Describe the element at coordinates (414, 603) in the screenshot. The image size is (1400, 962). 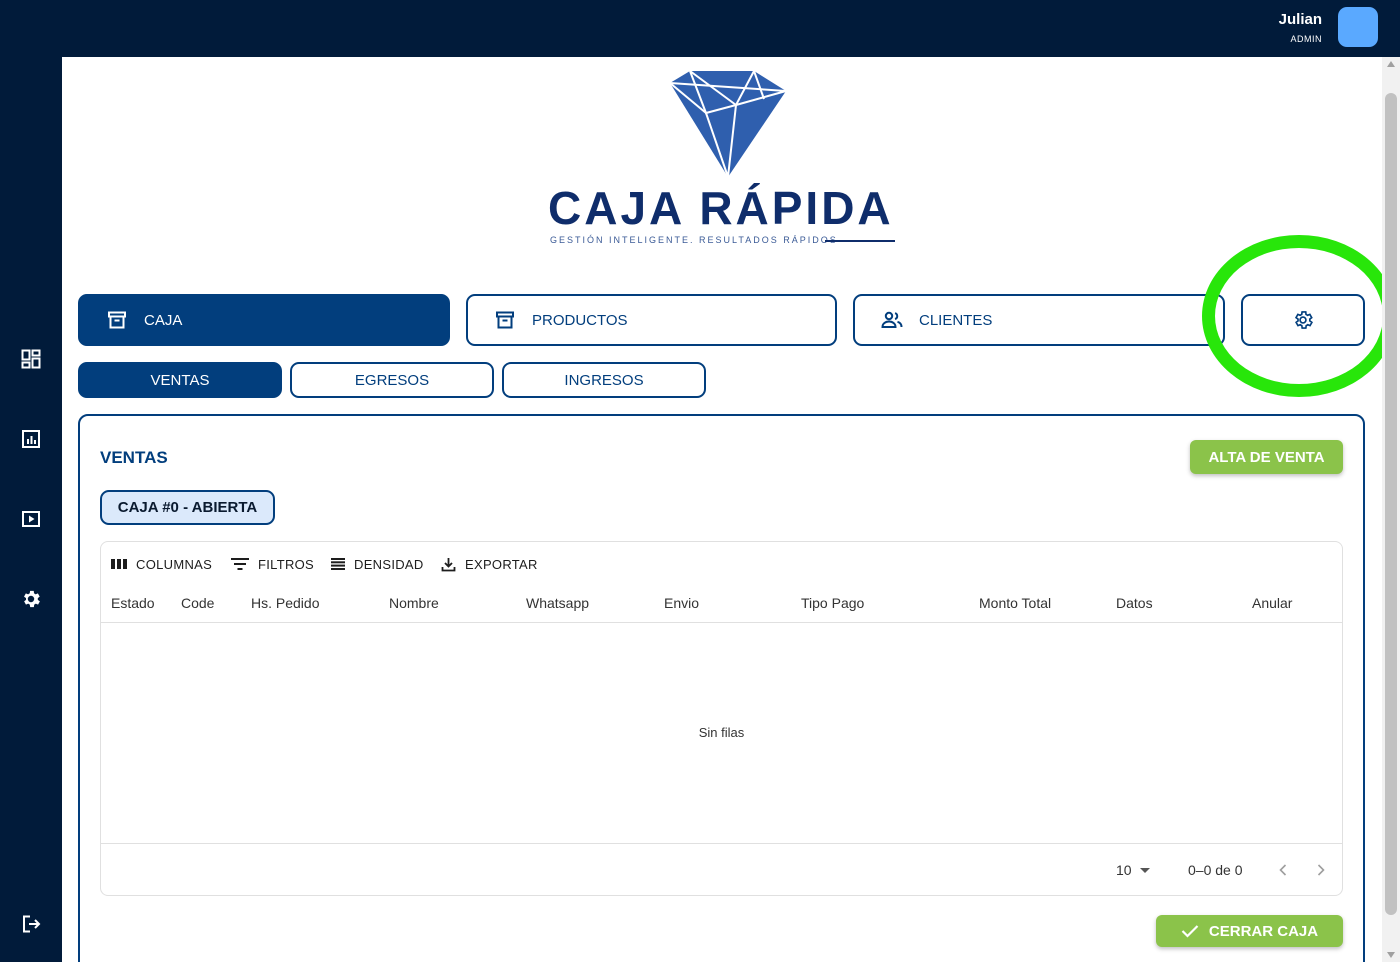
I see `column-header-nombre: Nombre` at that location.